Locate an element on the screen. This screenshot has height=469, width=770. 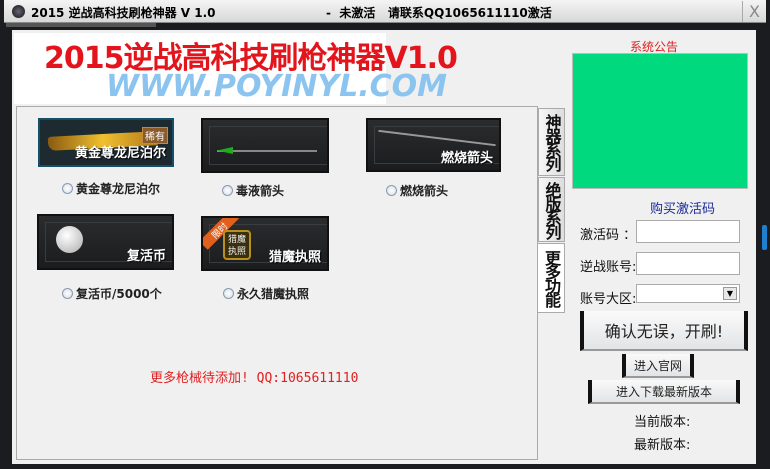
radio-venom-arrow: 毒液箭头 is located at coordinates (253, 190).